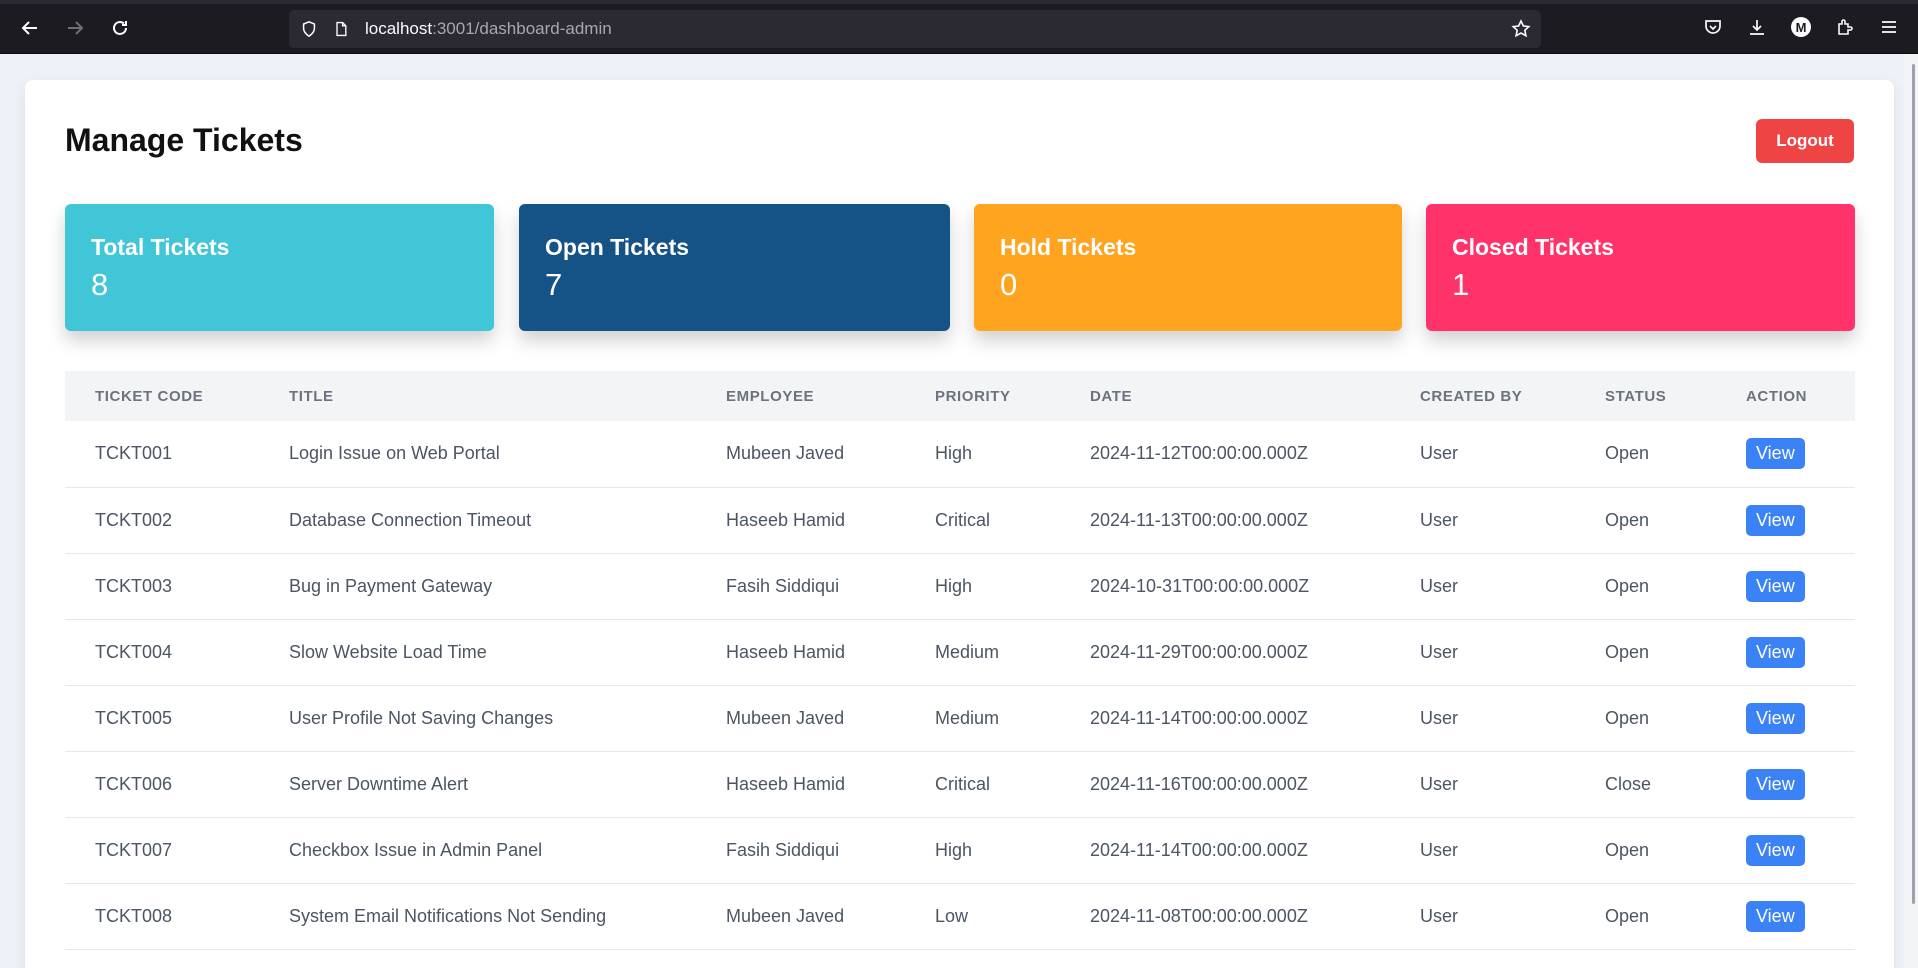 Image resolution: width=1918 pixels, height=968 pixels. Describe the element at coordinates (1805, 141) in the screenshot. I see `logout-button: Logout` at that location.